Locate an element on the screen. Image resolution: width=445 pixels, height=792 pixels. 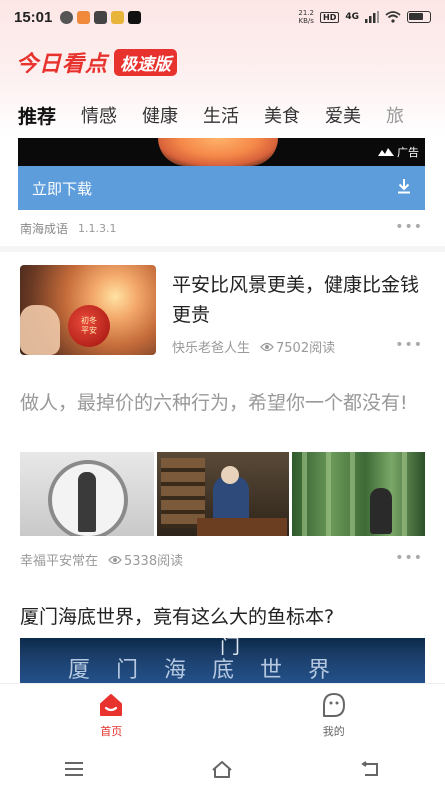
nav-home-label: 首页 is located at coordinates (111, 731).